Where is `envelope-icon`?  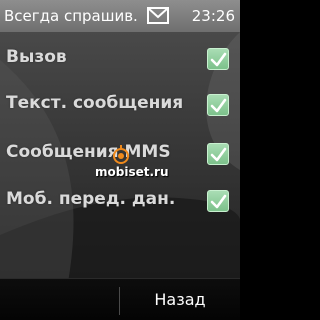
envelope-icon is located at coordinates (158, 15).